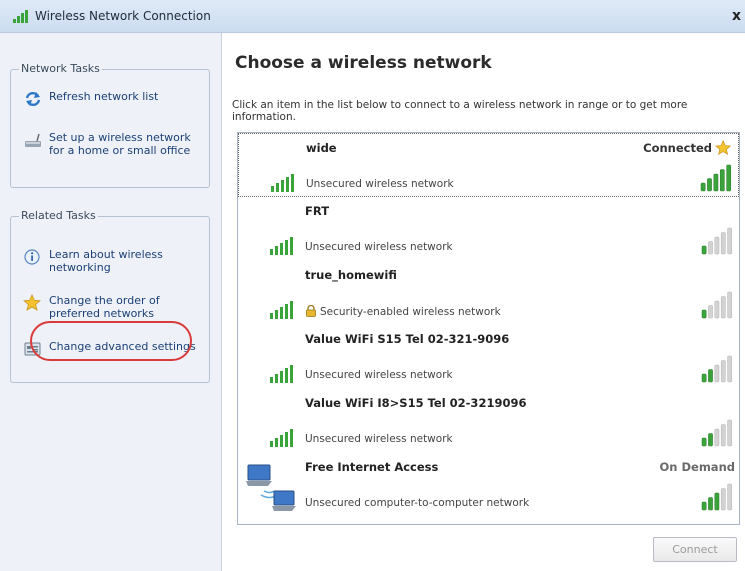 This screenshot has width=745, height=571. Describe the element at coordinates (488, 229) in the screenshot. I see `network-item-frt: FRT Unsecured wireless network` at that location.